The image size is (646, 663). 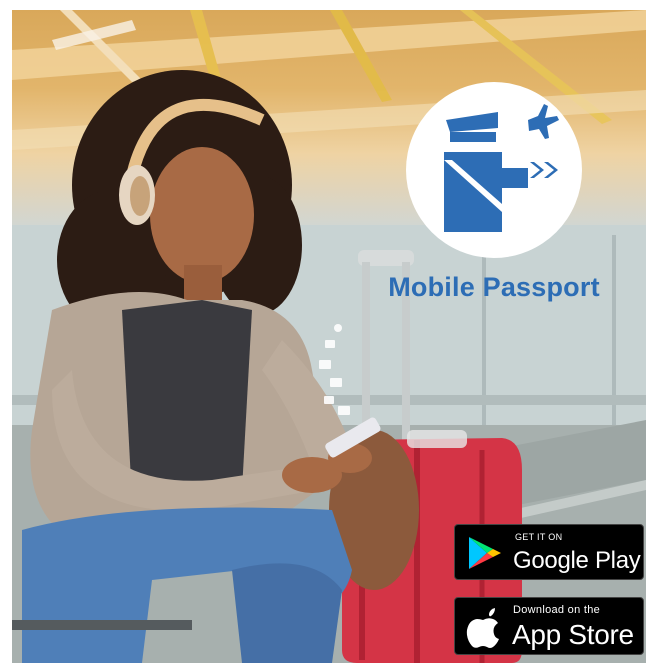 I want to click on apple-icon, so click(x=482, y=628).